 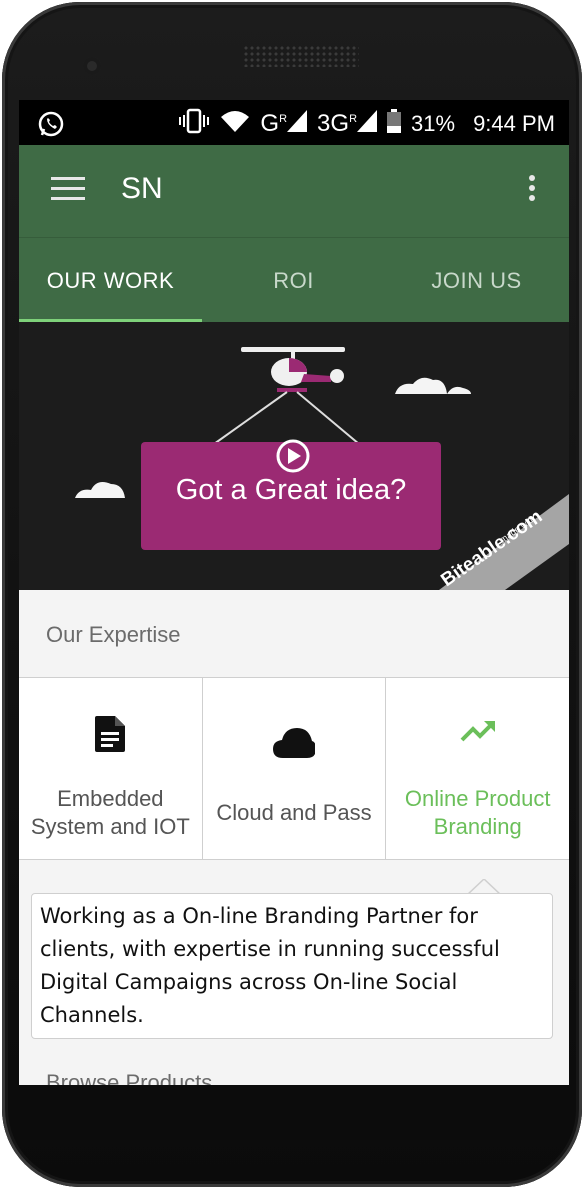 What do you see at coordinates (301, 56) in the screenshot?
I see `speaker-grille` at bounding box center [301, 56].